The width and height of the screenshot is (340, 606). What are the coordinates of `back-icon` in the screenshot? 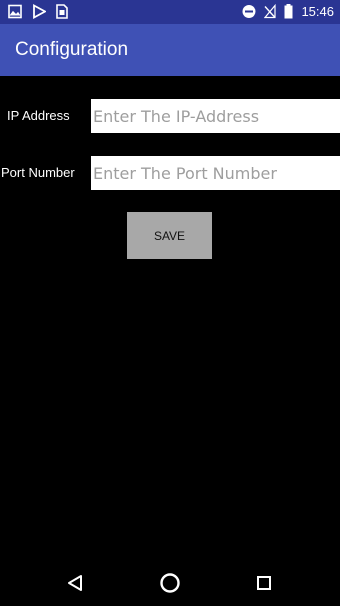 It's located at (75, 583).